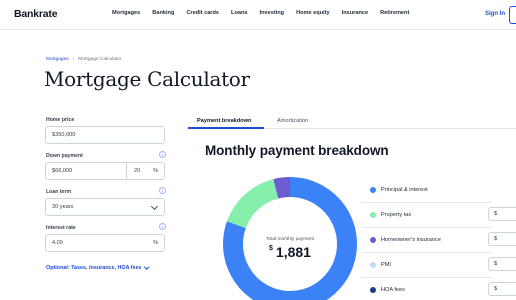 Image resolution: width=516 pixels, height=300 pixels. I want to click on bankrate-logo: Bankrate, so click(36, 14).